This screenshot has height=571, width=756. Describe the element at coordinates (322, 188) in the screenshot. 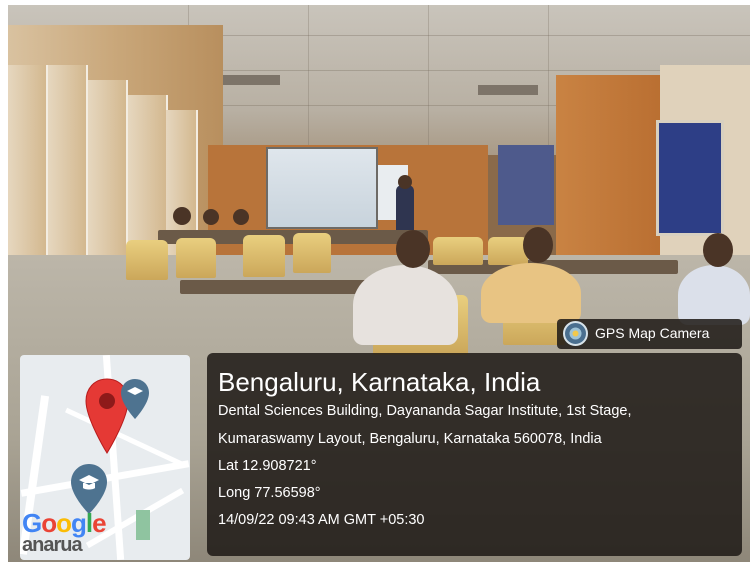

I see `projector-screen` at that location.